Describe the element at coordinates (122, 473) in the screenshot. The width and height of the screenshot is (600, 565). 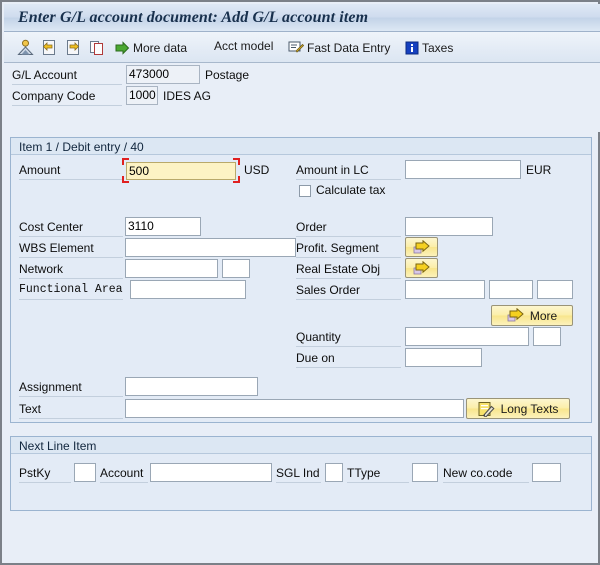
I see `account-label: Account` at that location.